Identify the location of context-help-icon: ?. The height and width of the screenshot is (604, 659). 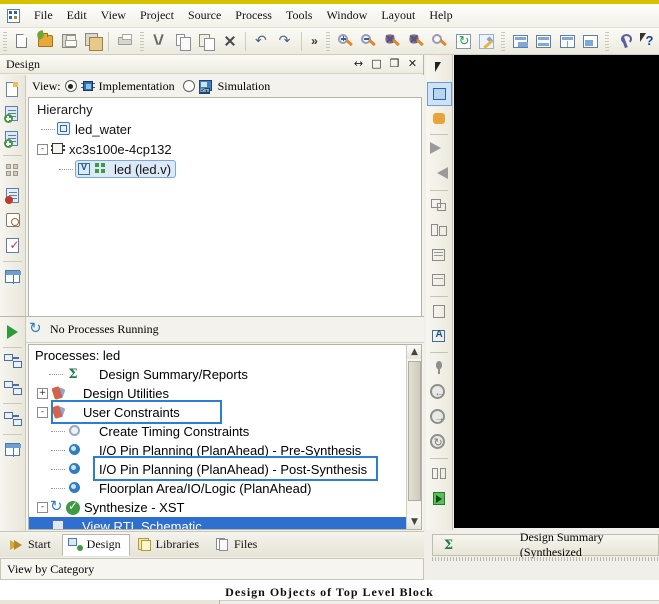
(648, 41).